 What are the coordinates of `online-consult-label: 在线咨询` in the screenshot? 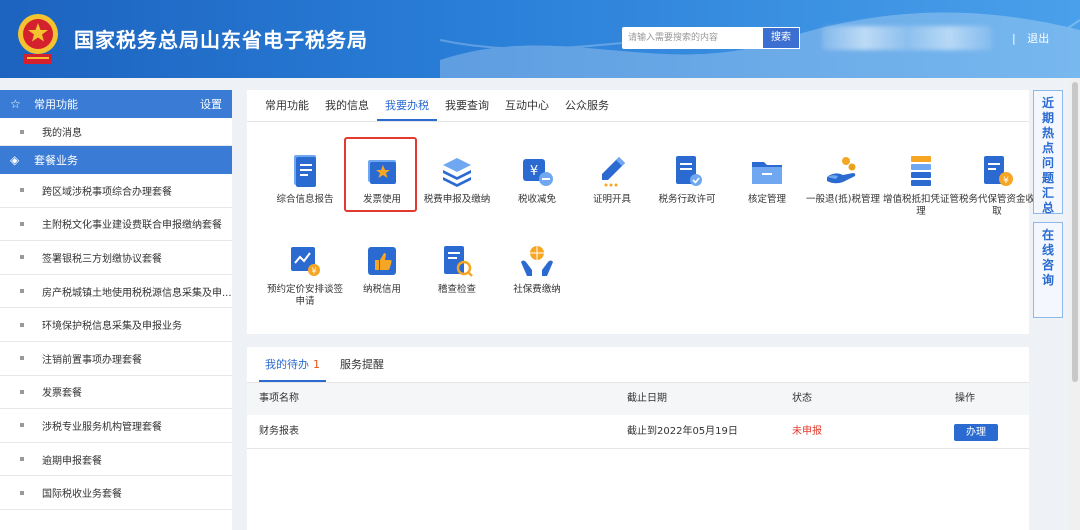 It's located at (1047, 257).